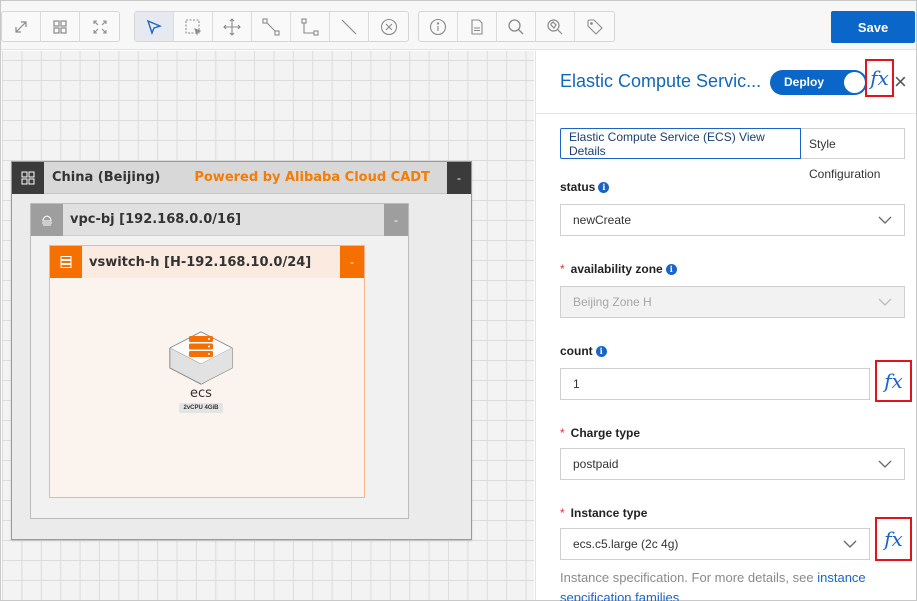 The width and height of the screenshot is (917, 601). I want to click on status-label-text: status, so click(578, 187).